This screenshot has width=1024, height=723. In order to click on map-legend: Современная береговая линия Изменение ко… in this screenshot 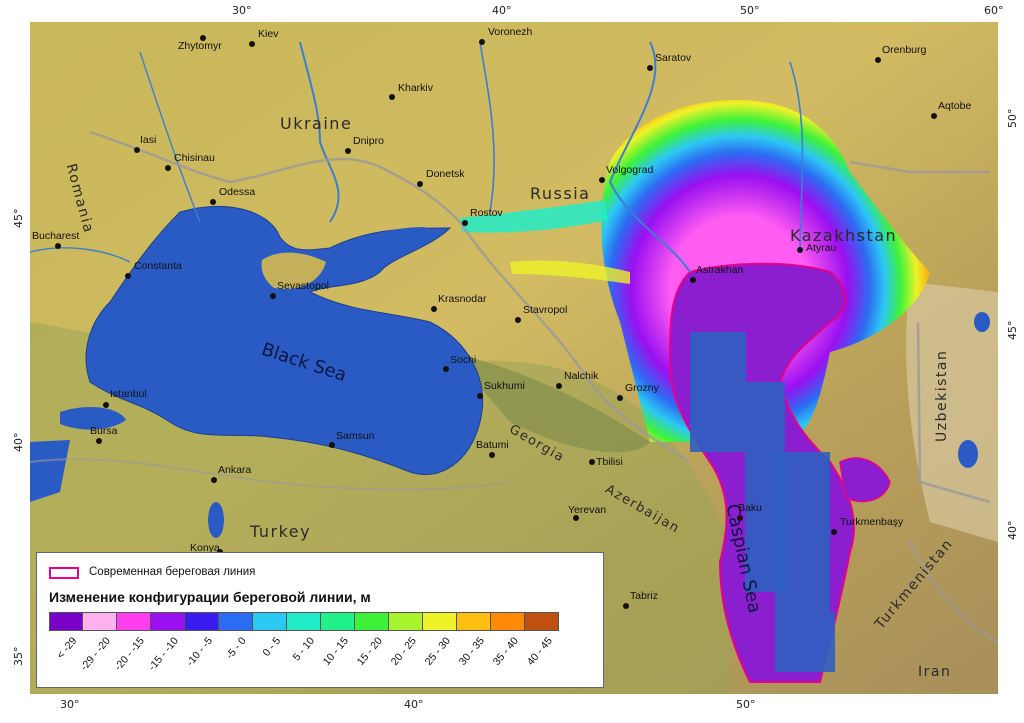, I will do `click(320, 620)`.